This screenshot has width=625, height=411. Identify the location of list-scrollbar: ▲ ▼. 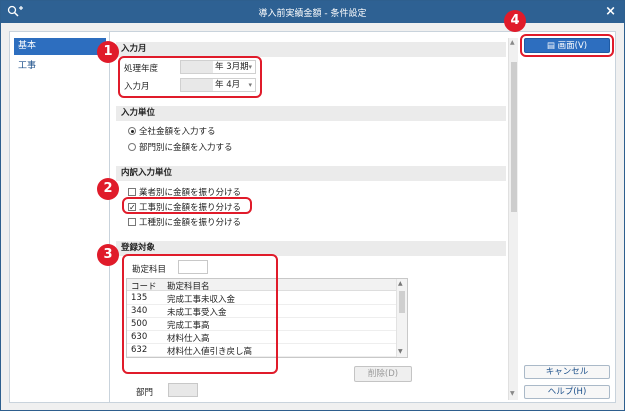
(401, 318).